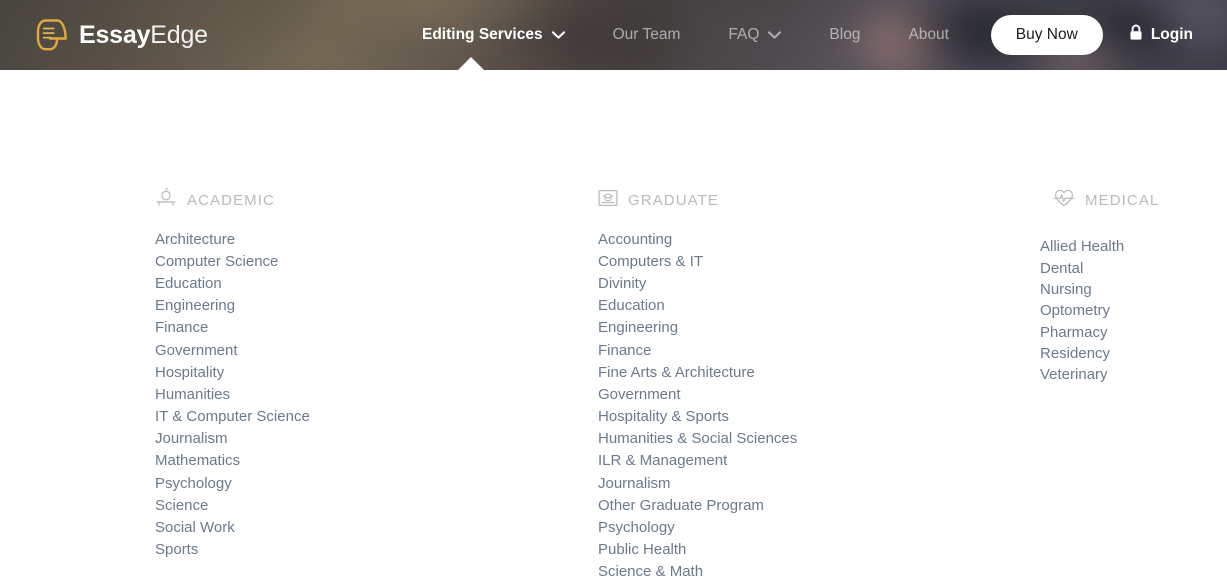 The image size is (1227, 577). What do you see at coordinates (622, 283) in the screenshot?
I see `menu-link-divinity: Divinity` at bounding box center [622, 283].